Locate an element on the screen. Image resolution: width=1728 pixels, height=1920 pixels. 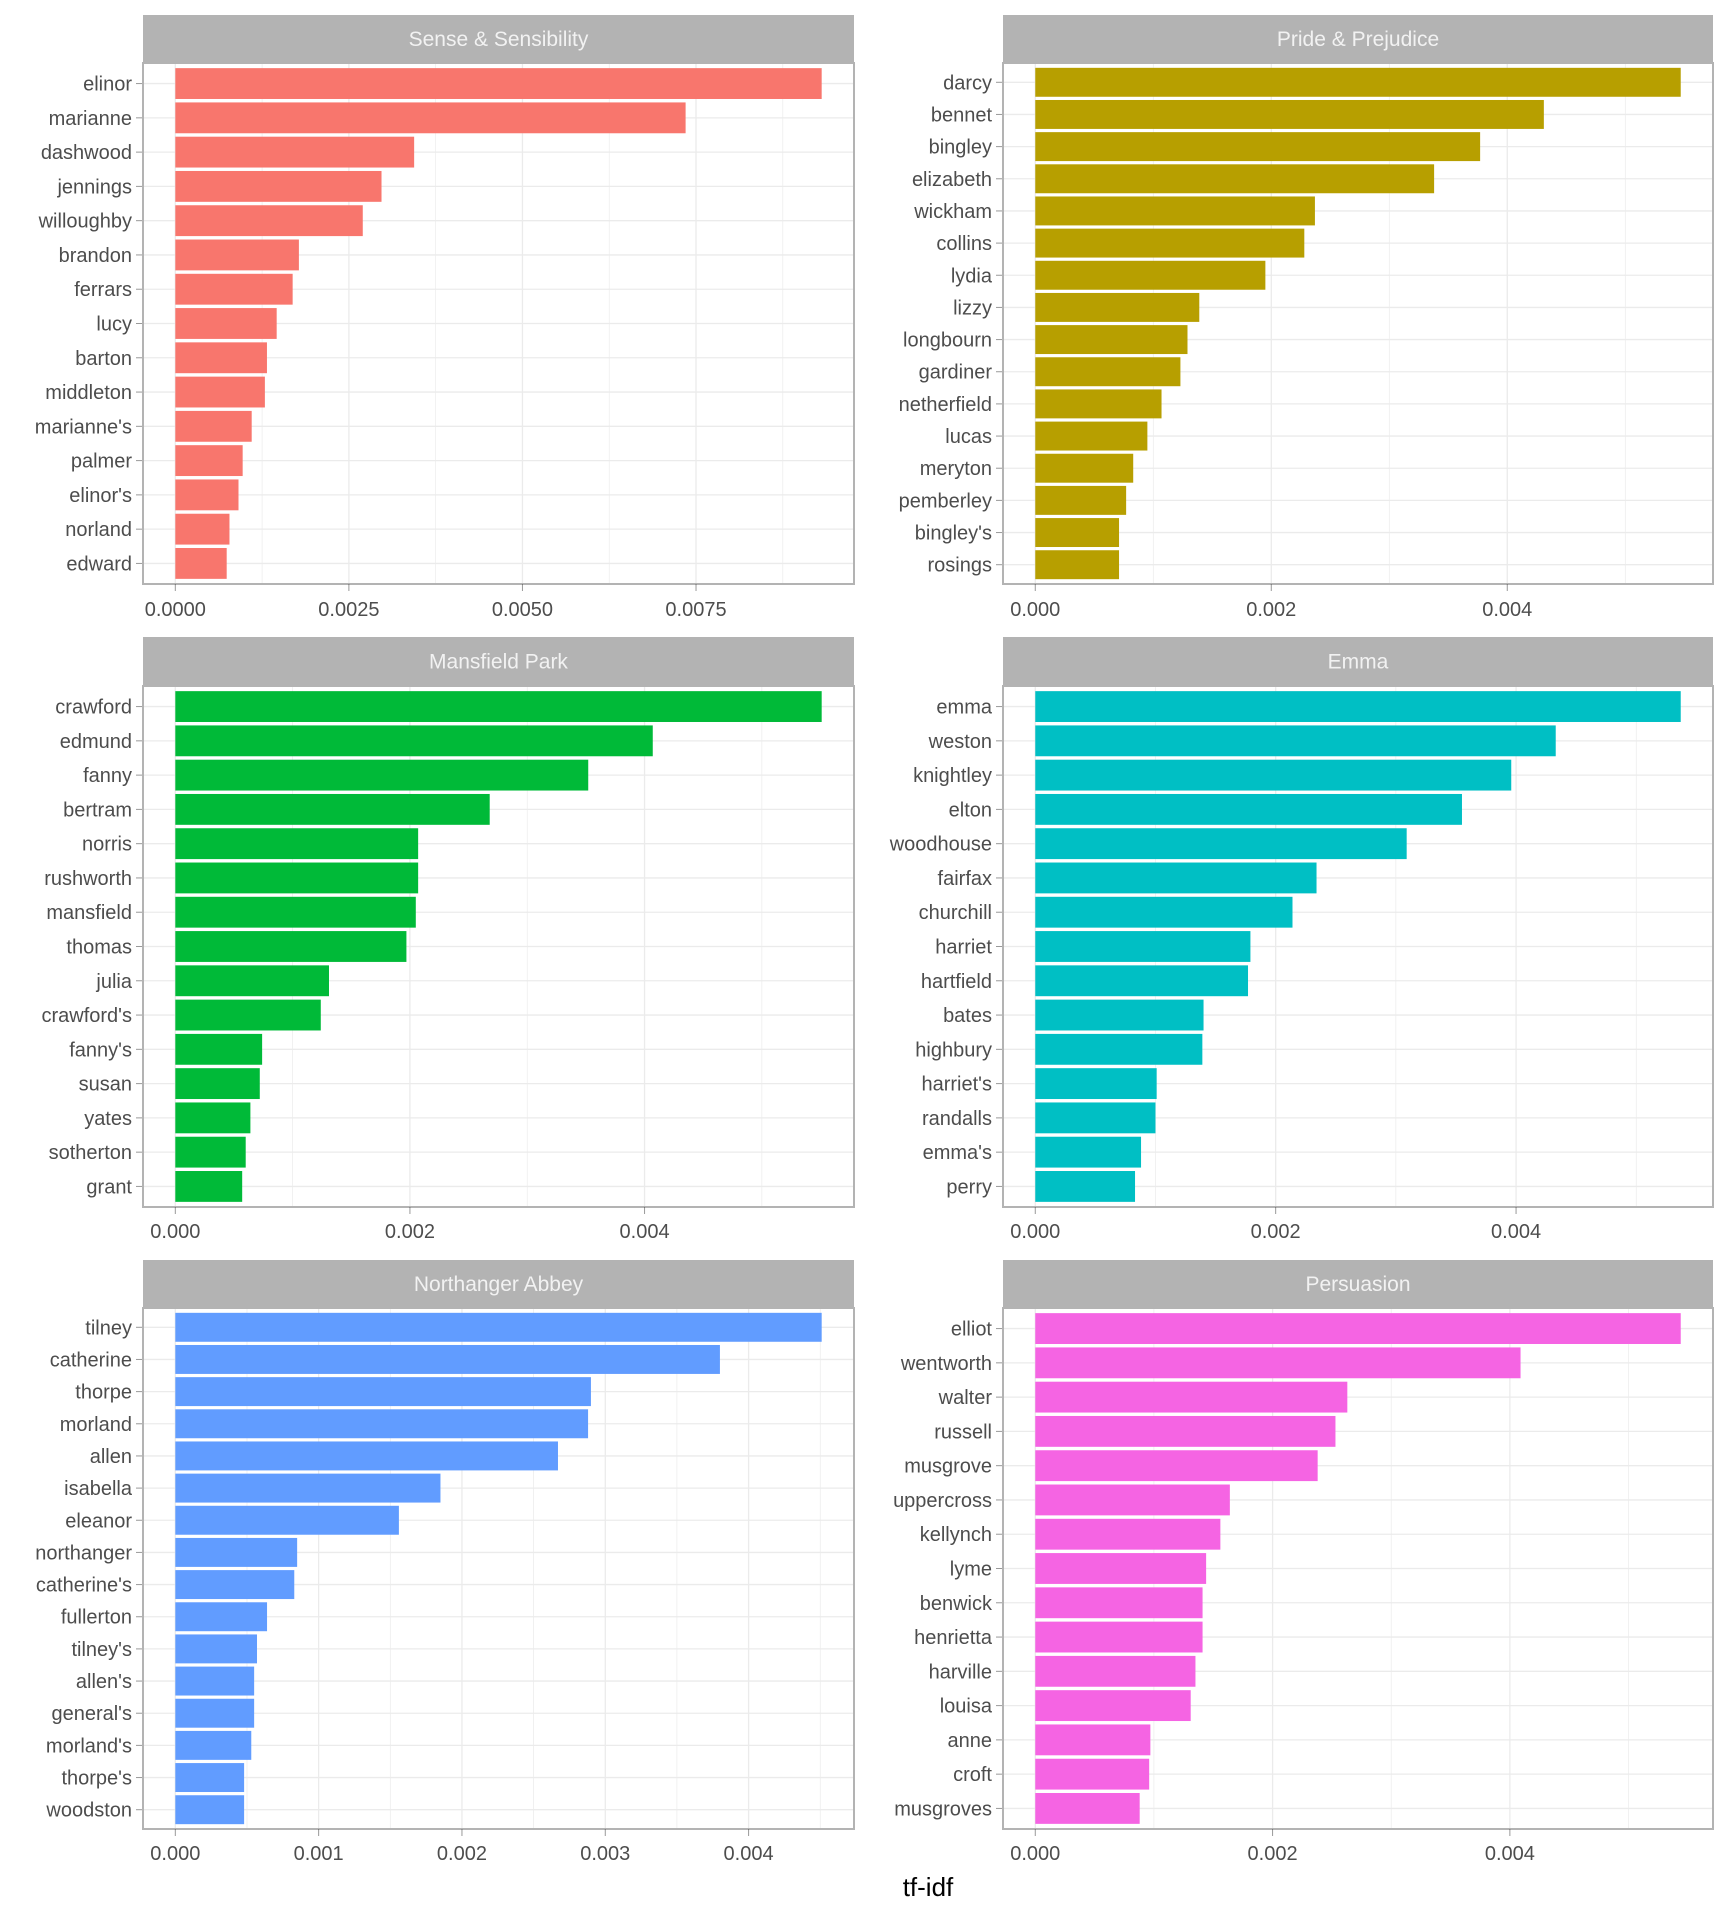
y-tick-label: bennet is located at coordinates (962, 115).